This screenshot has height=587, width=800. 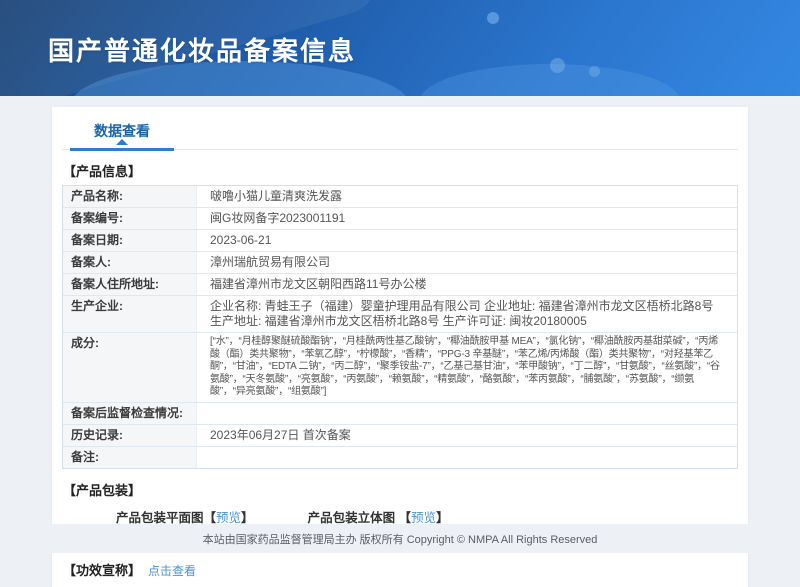 I want to click on row-value: 福建省漳州市龙文区朝阳西路11号办公楼, so click(x=318, y=284).